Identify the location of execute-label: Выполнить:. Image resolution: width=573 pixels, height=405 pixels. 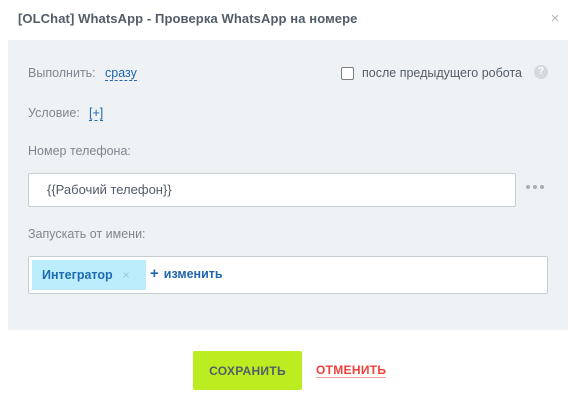
(62, 73).